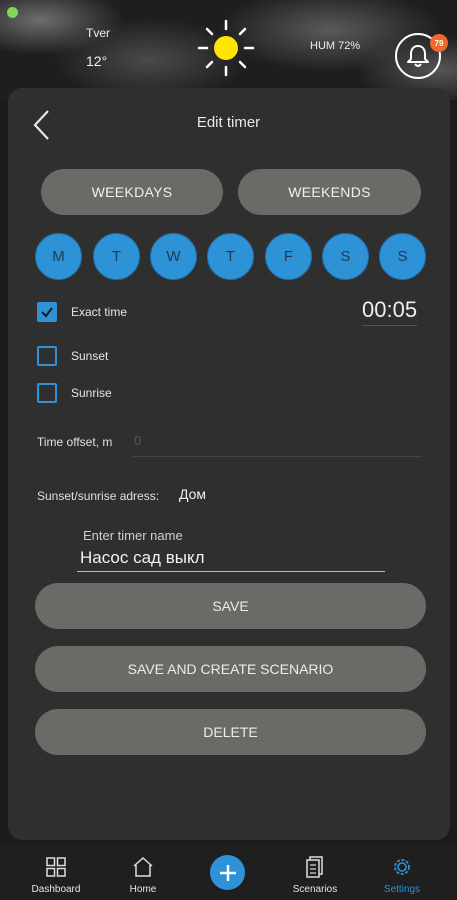  I want to click on time-offset-label: Time offset, m, so click(75, 442).